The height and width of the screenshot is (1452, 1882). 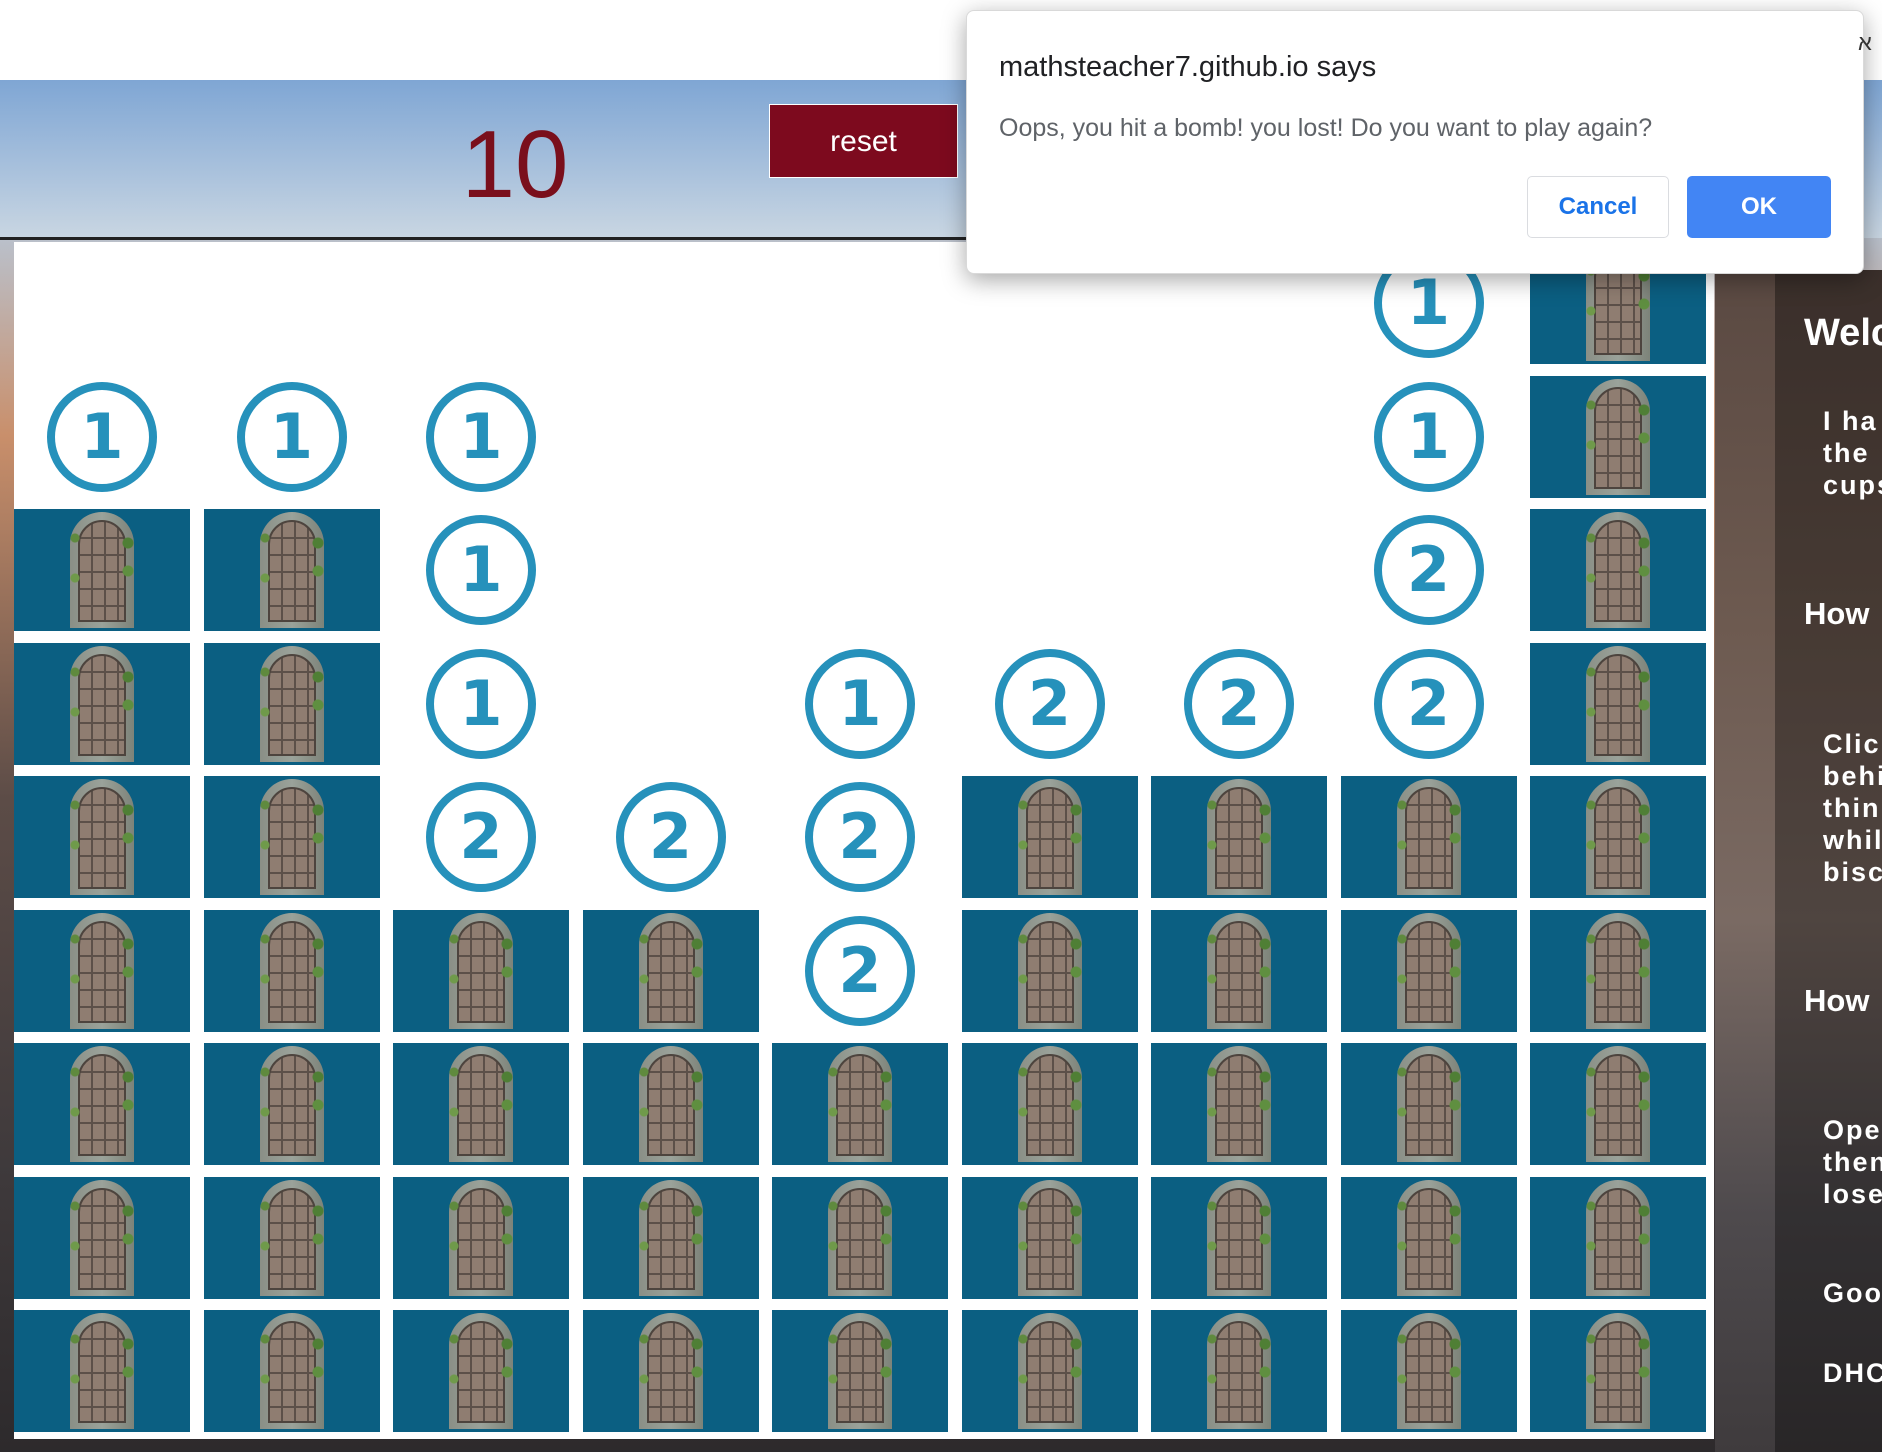 I want to click on ok-button: OK, so click(x=1759, y=207).